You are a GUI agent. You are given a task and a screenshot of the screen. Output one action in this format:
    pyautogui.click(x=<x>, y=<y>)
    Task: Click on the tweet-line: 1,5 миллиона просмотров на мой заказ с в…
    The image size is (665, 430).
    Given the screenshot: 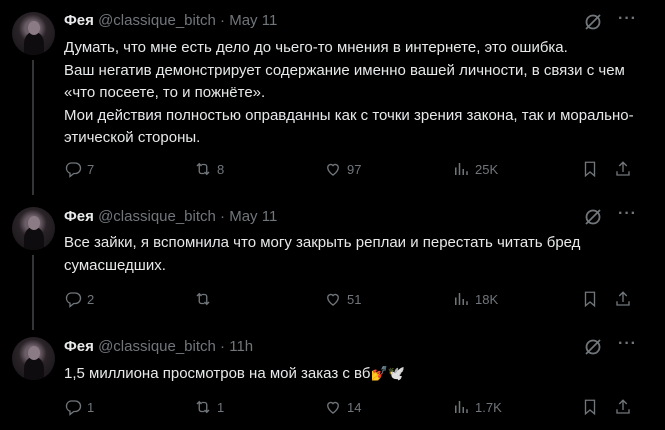 What is the action you would take?
    pyautogui.click(x=217, y=373)
    